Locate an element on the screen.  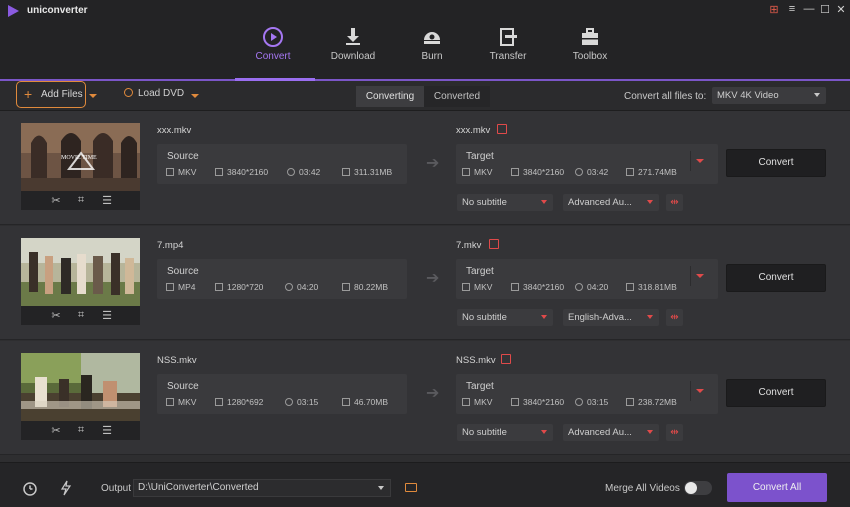
gift-icon: ⊞ is located at coordinates (774, 9).